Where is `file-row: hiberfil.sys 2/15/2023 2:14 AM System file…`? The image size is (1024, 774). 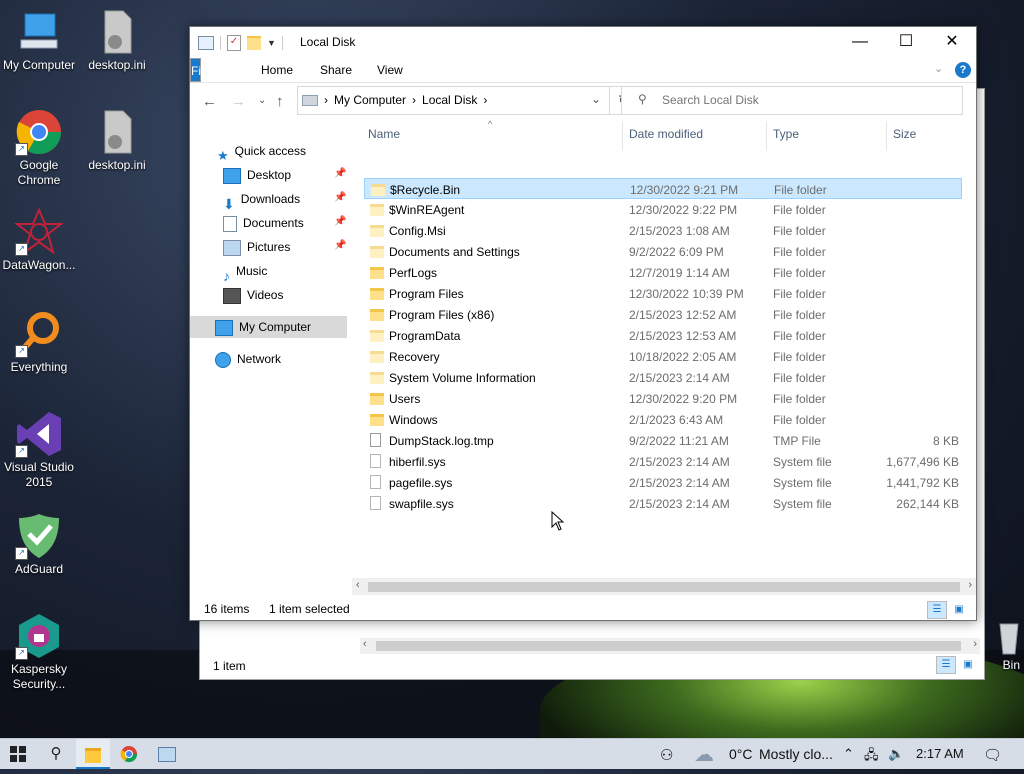
file-row: hiberfil.sys 2/15/2023 2:14 AM System file… is located at coordinates (663, 461).